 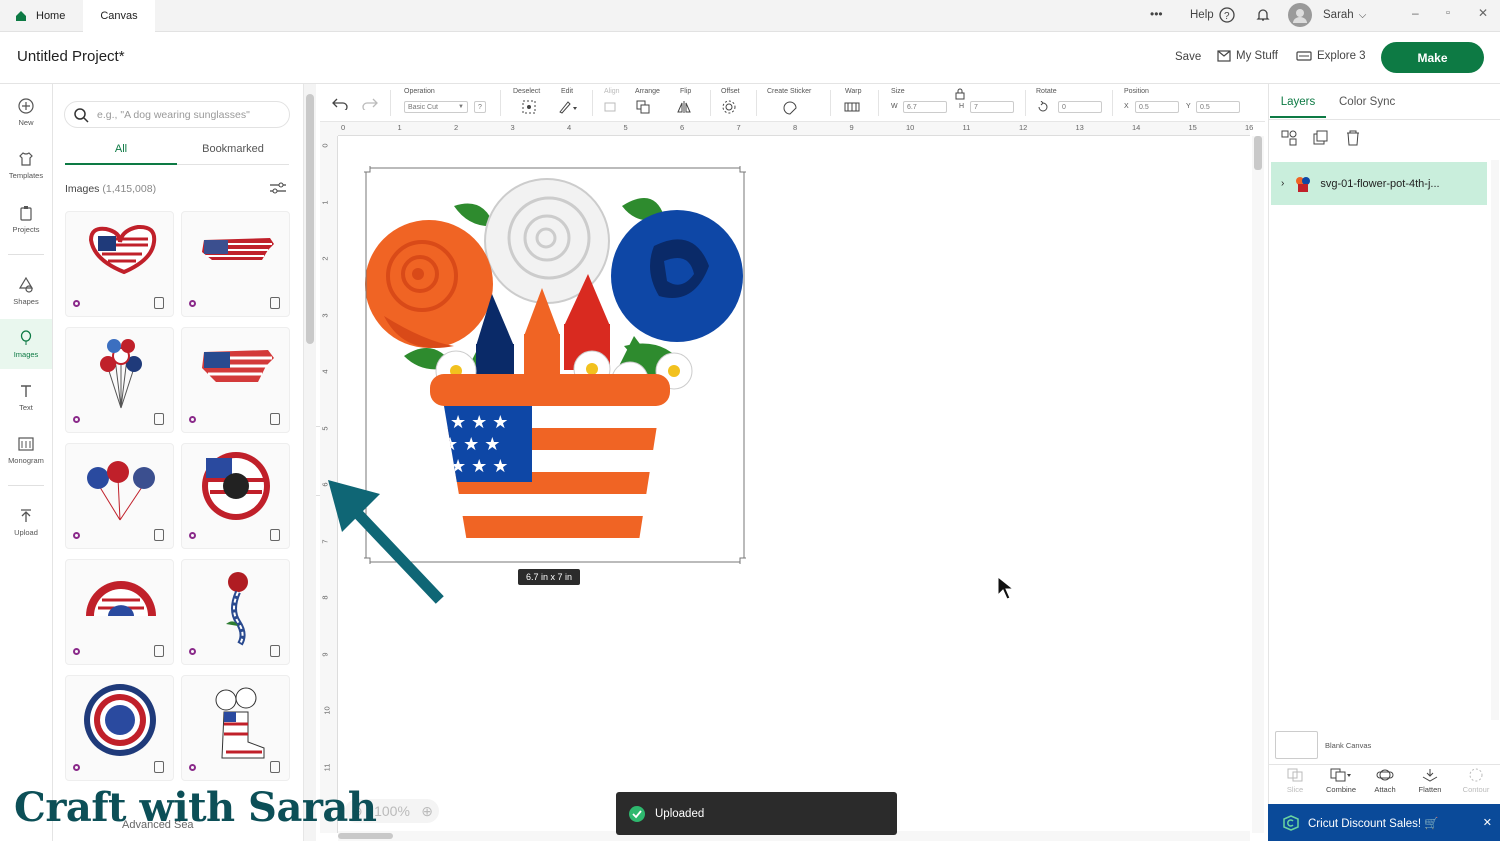 What do you see at coordinates (26, 219) in the screenshot?
I see `nav-projects: Projects` at bounding box center [26, 219].